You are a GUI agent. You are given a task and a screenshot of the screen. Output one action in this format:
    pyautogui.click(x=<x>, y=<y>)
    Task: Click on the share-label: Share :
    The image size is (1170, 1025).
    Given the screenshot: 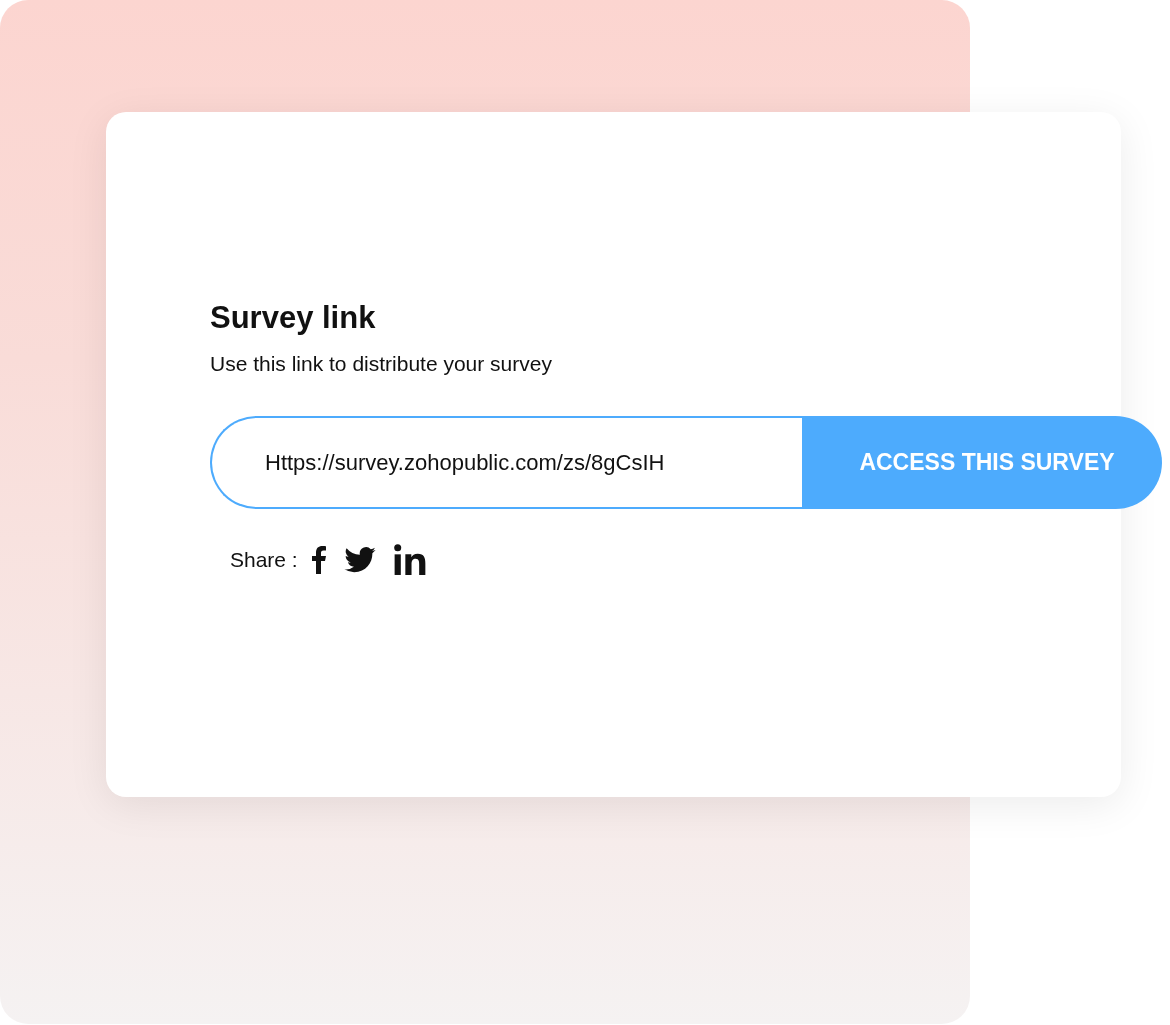 What is the action you would take?
    pyautogui.click(x=264, y=559)
    